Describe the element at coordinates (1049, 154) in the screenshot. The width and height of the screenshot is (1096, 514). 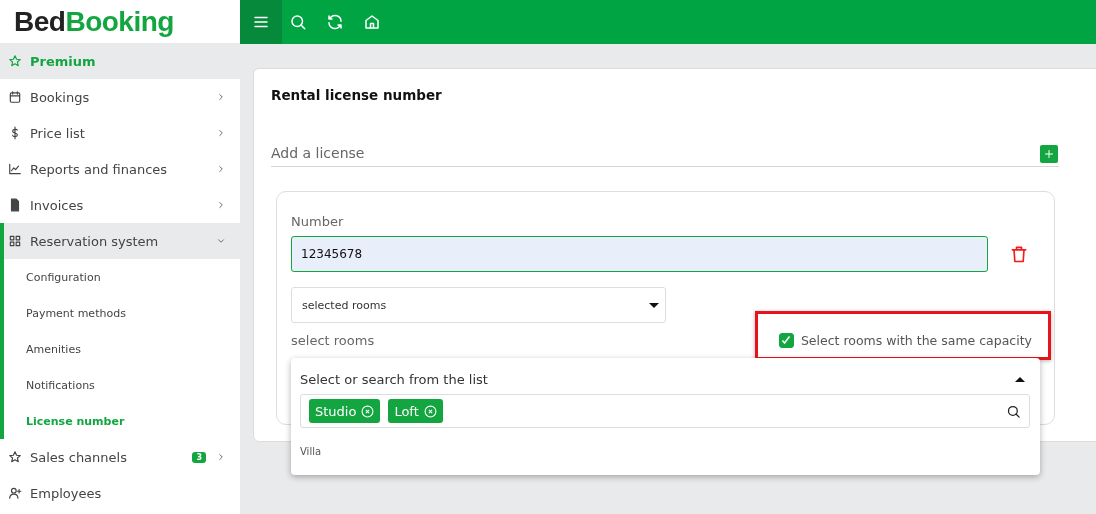
I see `plus-icon` at that location.